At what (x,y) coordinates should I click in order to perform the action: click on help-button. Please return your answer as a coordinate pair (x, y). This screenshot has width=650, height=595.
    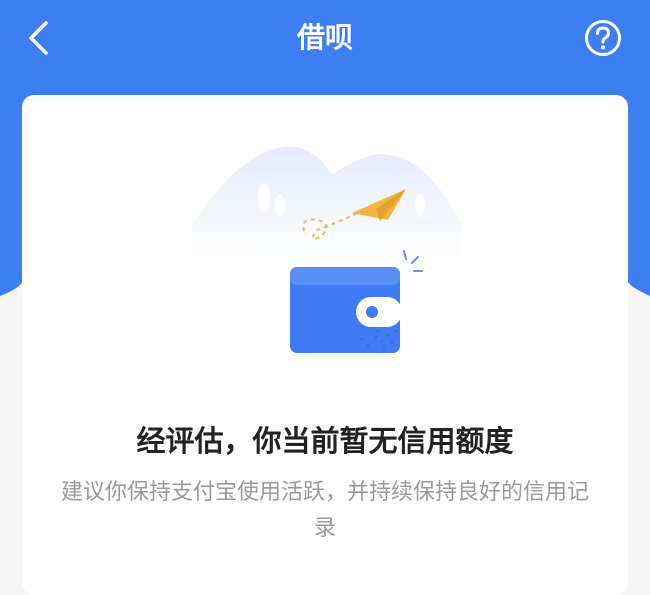
    Looking at the image, I should click on (603, 38).